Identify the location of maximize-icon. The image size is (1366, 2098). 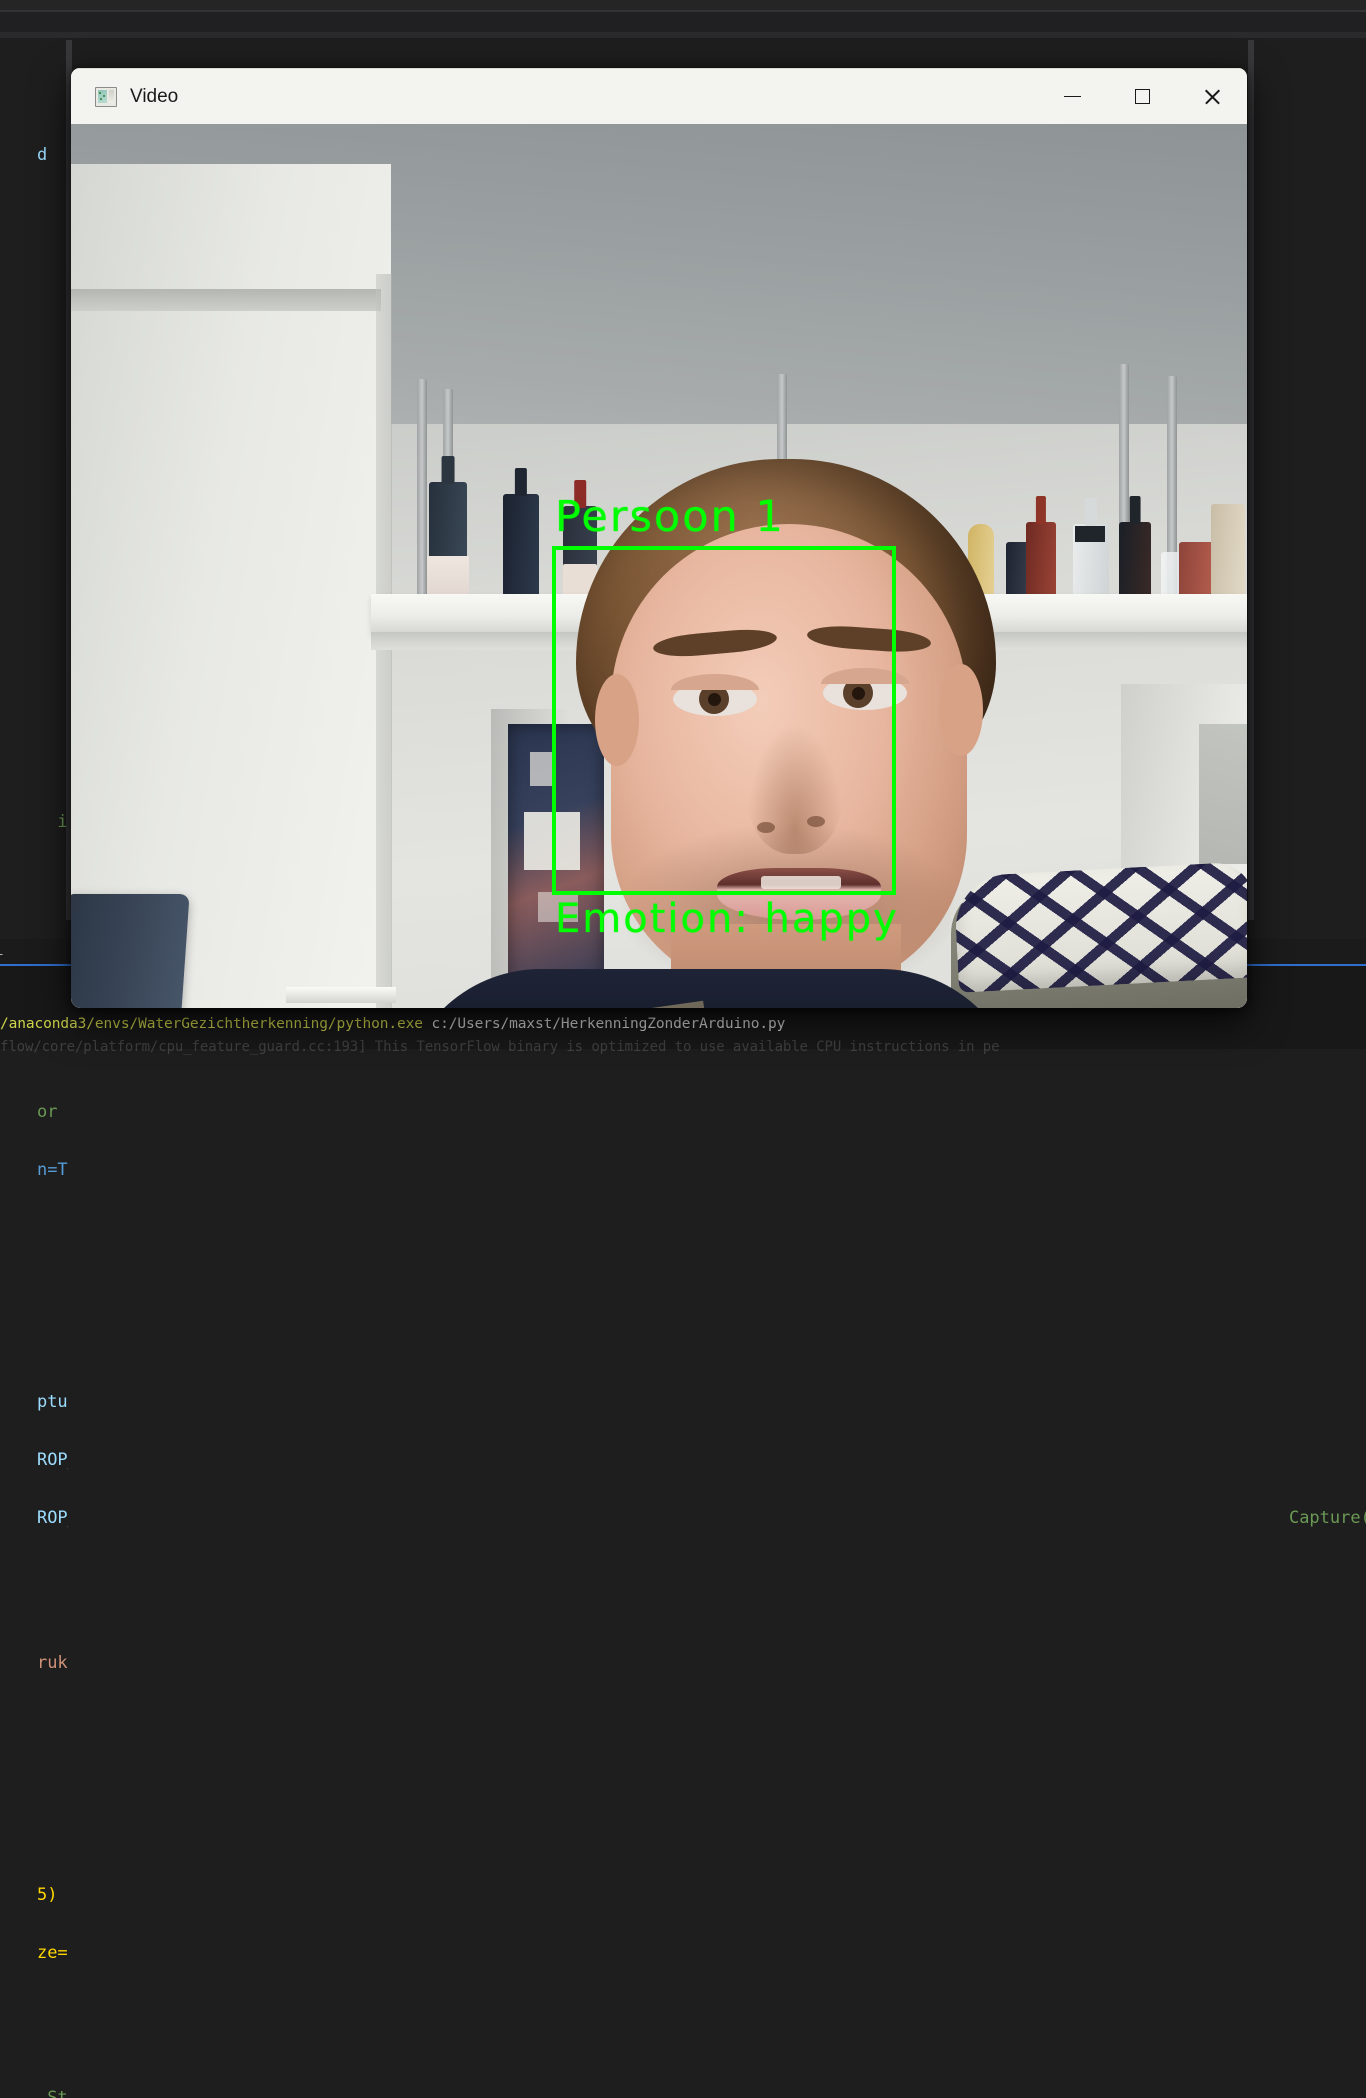
(1142, 96).